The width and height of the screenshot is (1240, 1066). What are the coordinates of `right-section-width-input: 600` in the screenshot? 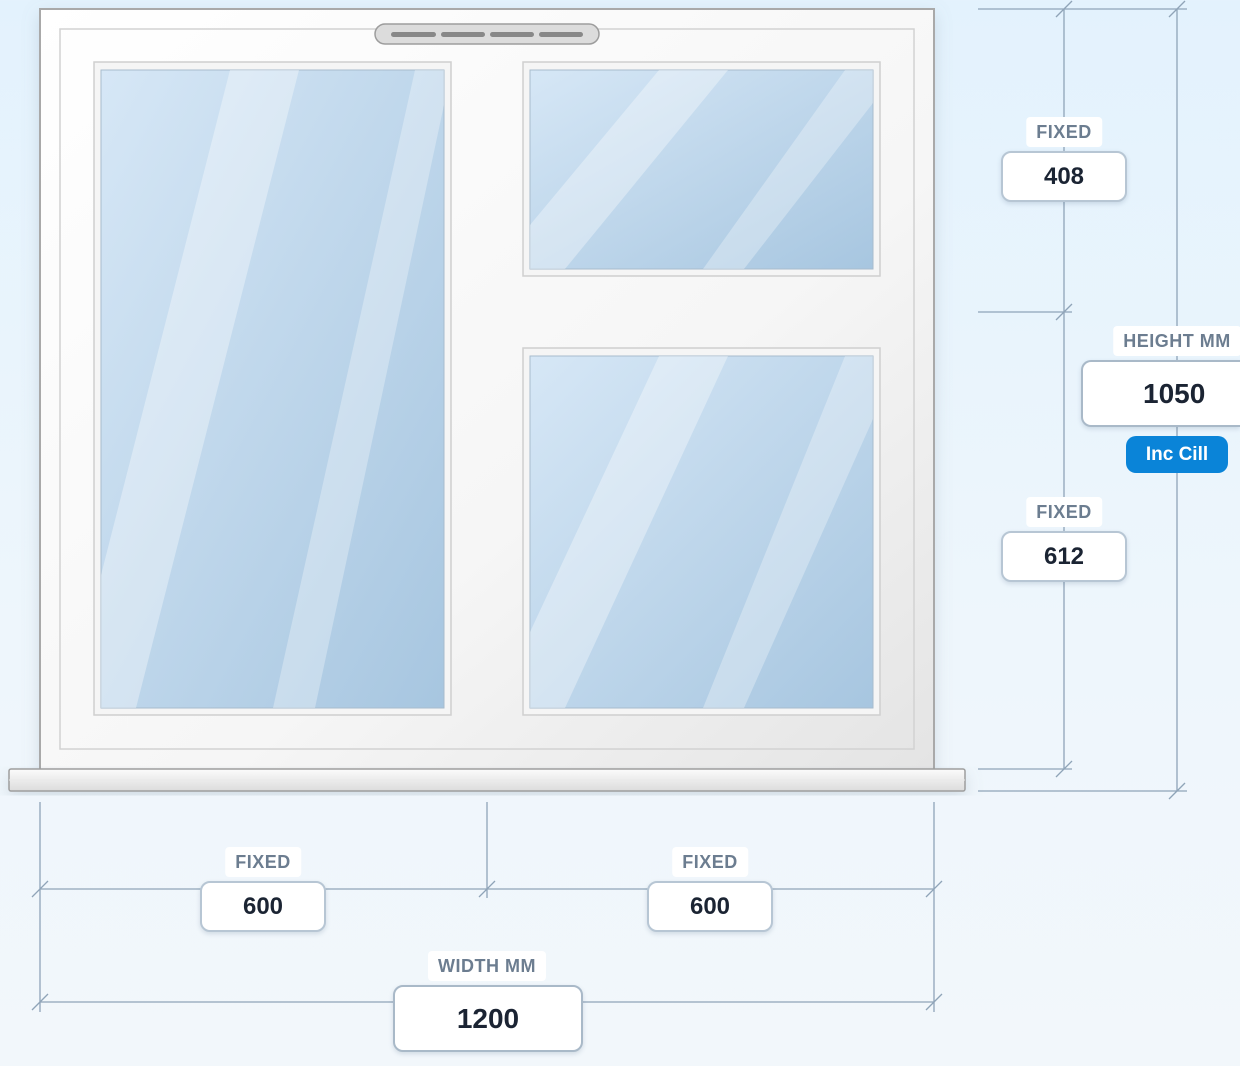 It's located at (710, 906).